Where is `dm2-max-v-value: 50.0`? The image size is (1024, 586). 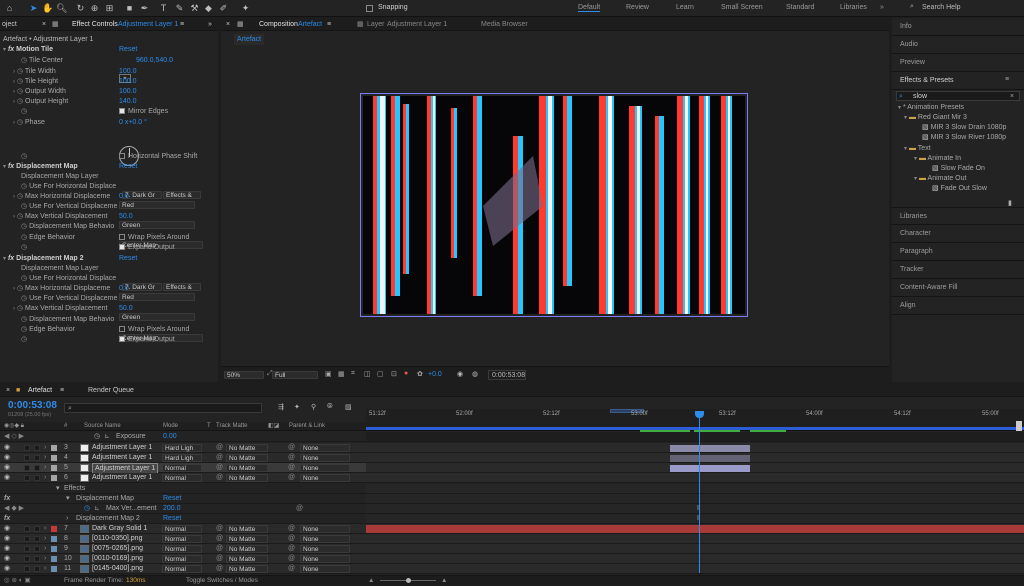 dm2-max-v-value: 50.0 is located at coordinates (126, 309).